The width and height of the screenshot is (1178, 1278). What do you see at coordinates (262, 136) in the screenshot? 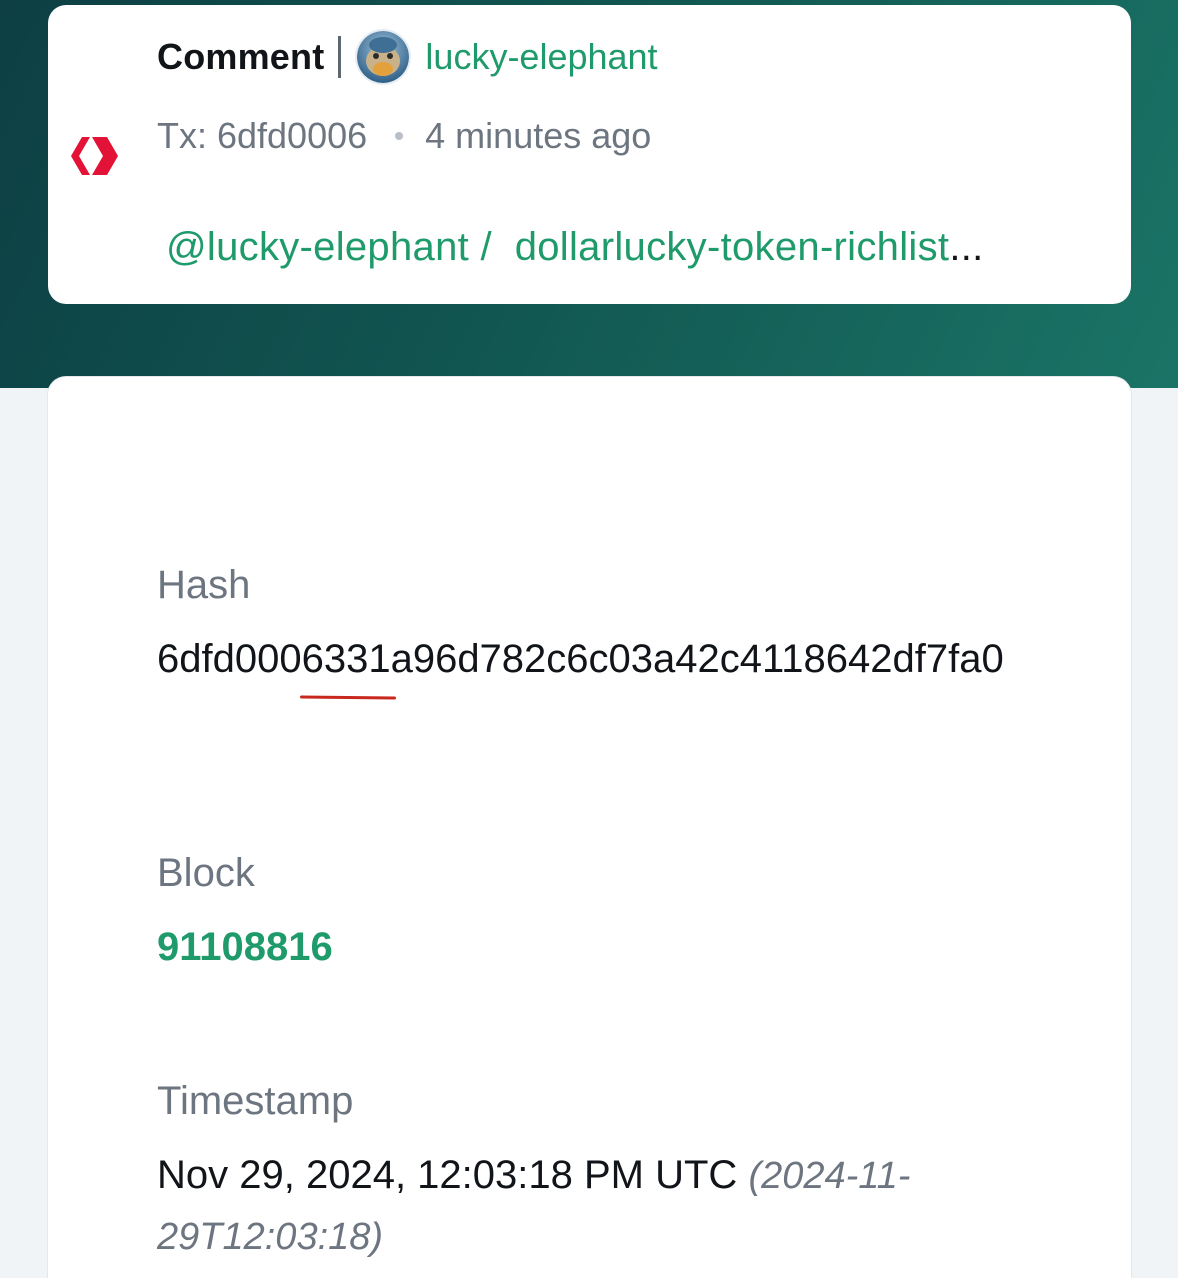
I see `tx-id: Tx: 6dfd0006` at bounding box center [262, 136].